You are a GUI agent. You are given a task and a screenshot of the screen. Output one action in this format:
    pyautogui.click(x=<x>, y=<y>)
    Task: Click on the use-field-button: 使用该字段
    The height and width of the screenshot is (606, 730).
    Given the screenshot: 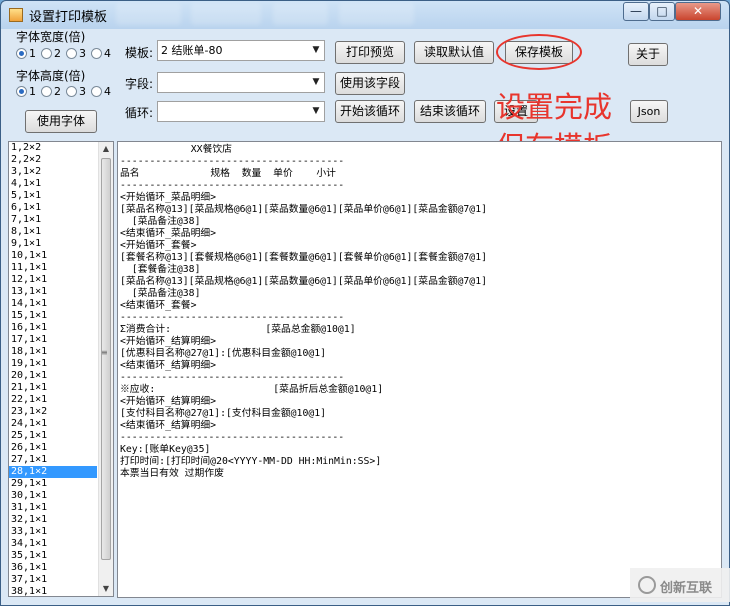 What is the action you would take?
    pyautogui.click(x=370, y=83)
    